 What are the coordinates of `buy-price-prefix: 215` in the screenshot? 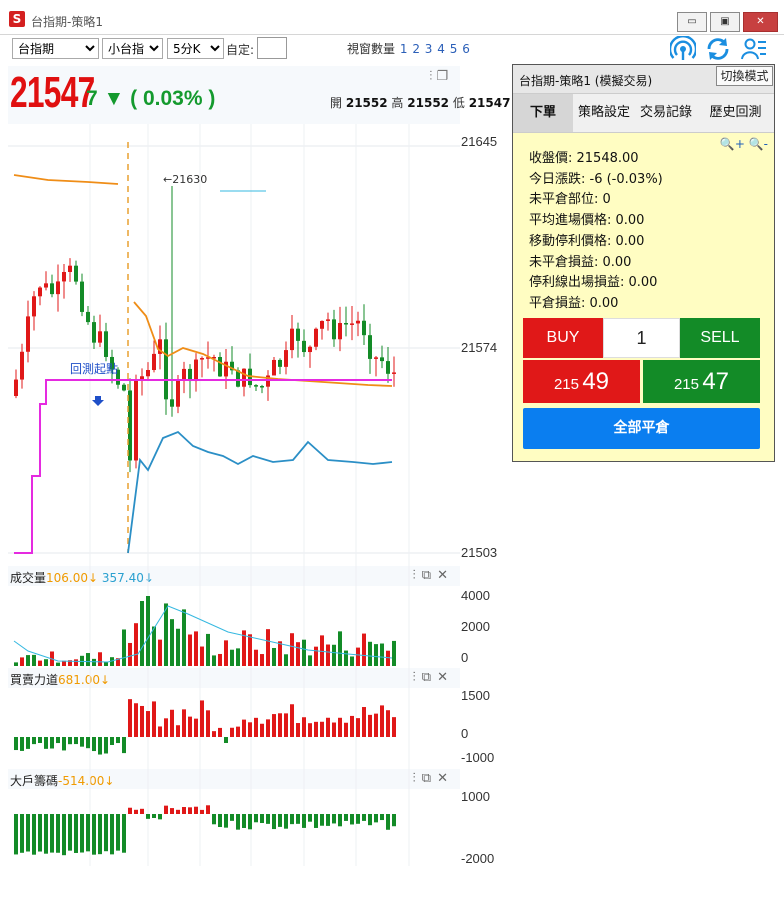 It's located at (566, 384).